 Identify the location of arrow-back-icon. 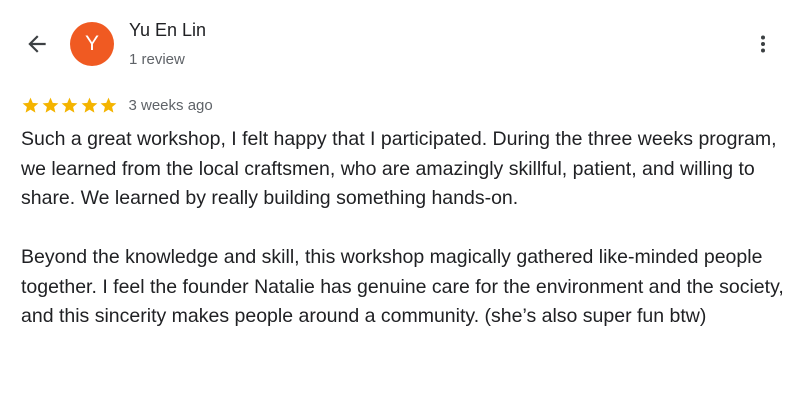
(37, 44).